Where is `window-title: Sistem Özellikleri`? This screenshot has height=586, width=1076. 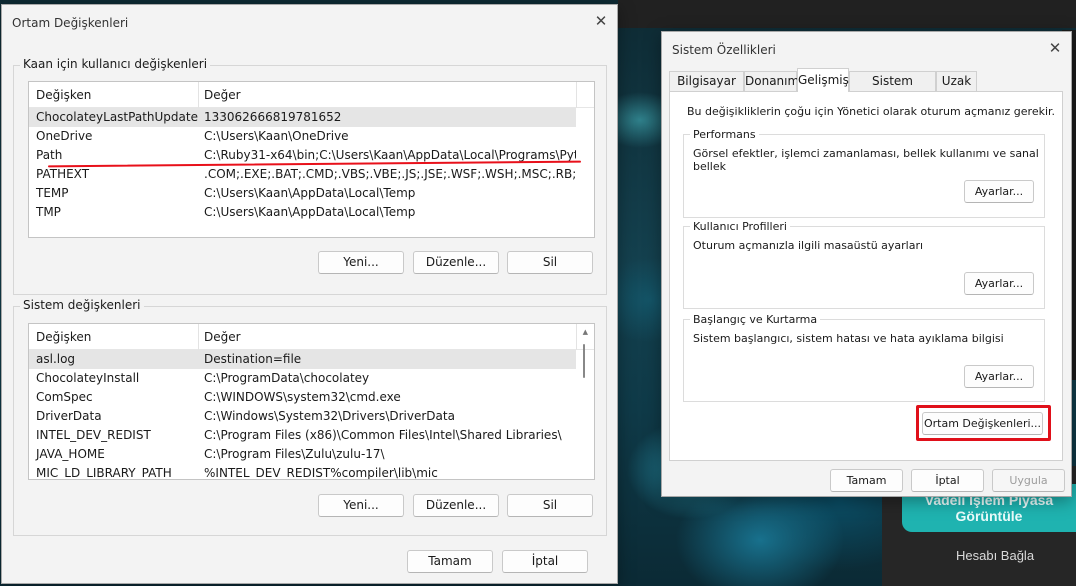 window-title: Sistem Özellikleri is located at coordinates (724, 50).